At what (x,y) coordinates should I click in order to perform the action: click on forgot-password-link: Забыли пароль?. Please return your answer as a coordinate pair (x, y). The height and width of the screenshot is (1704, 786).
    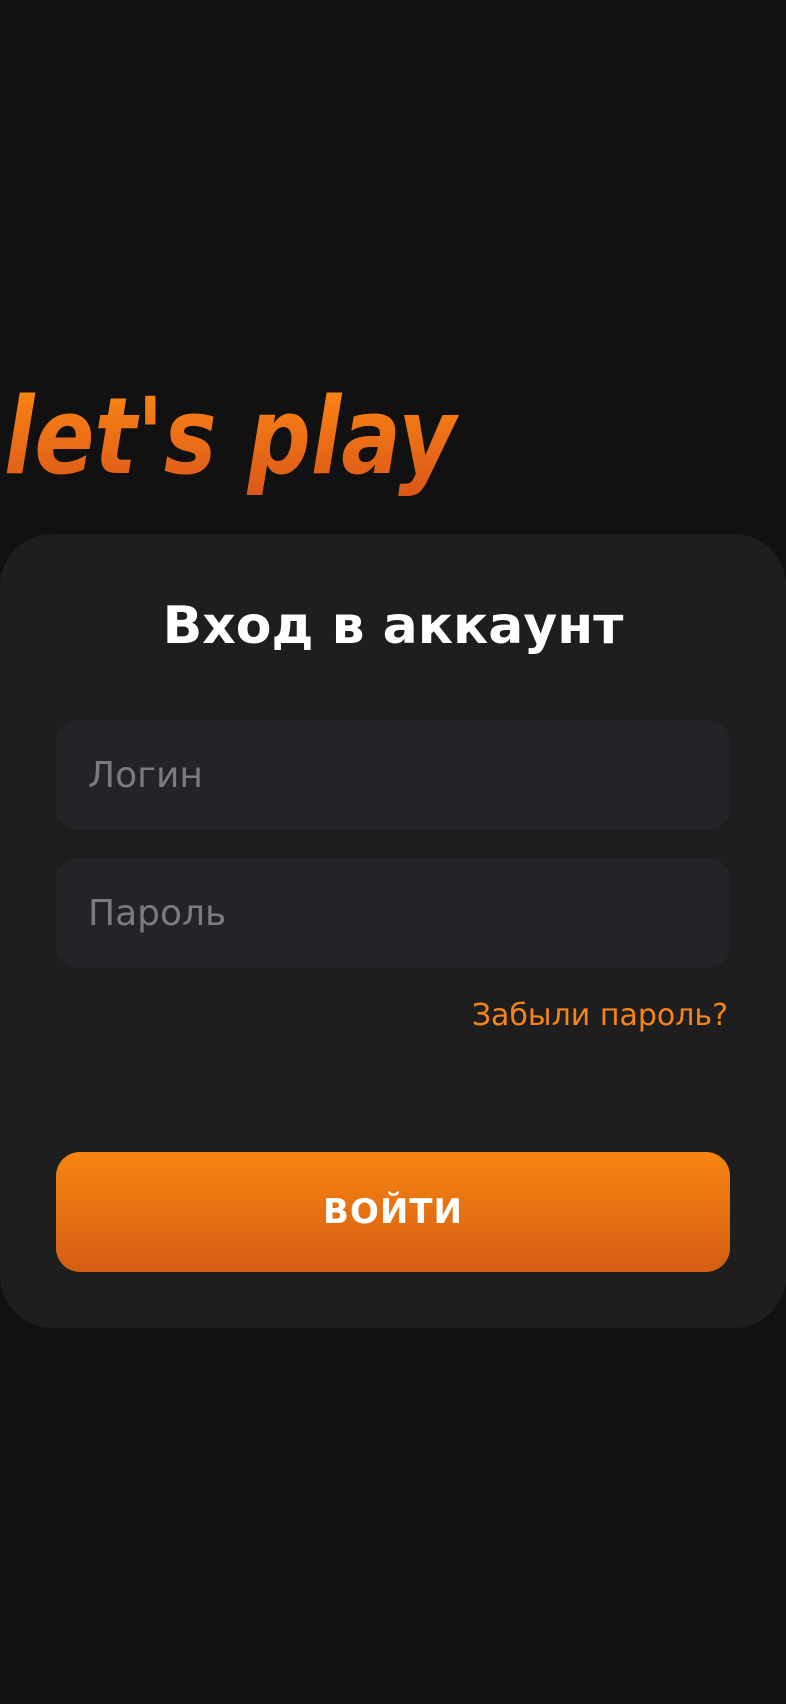
    Looking at the image, I should click on (600, 1016).